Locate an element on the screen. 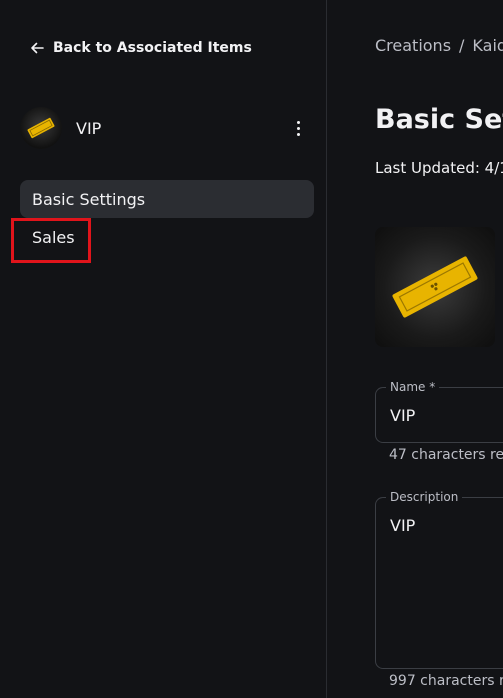  page-title: Basic Sett is located at coordinates (439, 119).